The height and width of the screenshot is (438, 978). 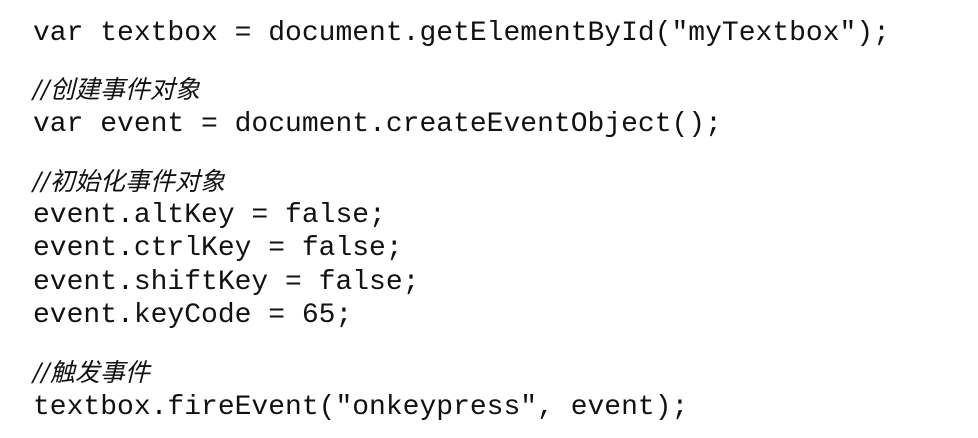 I want to click on code-line-key-code: event.keyCode = 65;, so click(x=193, y=315).